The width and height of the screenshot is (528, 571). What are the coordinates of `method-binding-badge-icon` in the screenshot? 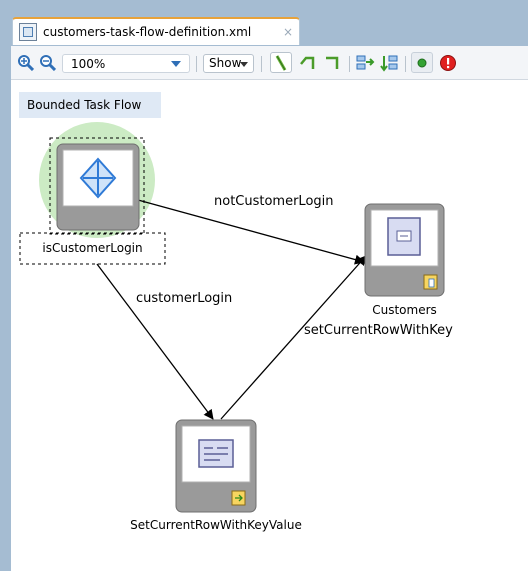 It's located at (238, 498).